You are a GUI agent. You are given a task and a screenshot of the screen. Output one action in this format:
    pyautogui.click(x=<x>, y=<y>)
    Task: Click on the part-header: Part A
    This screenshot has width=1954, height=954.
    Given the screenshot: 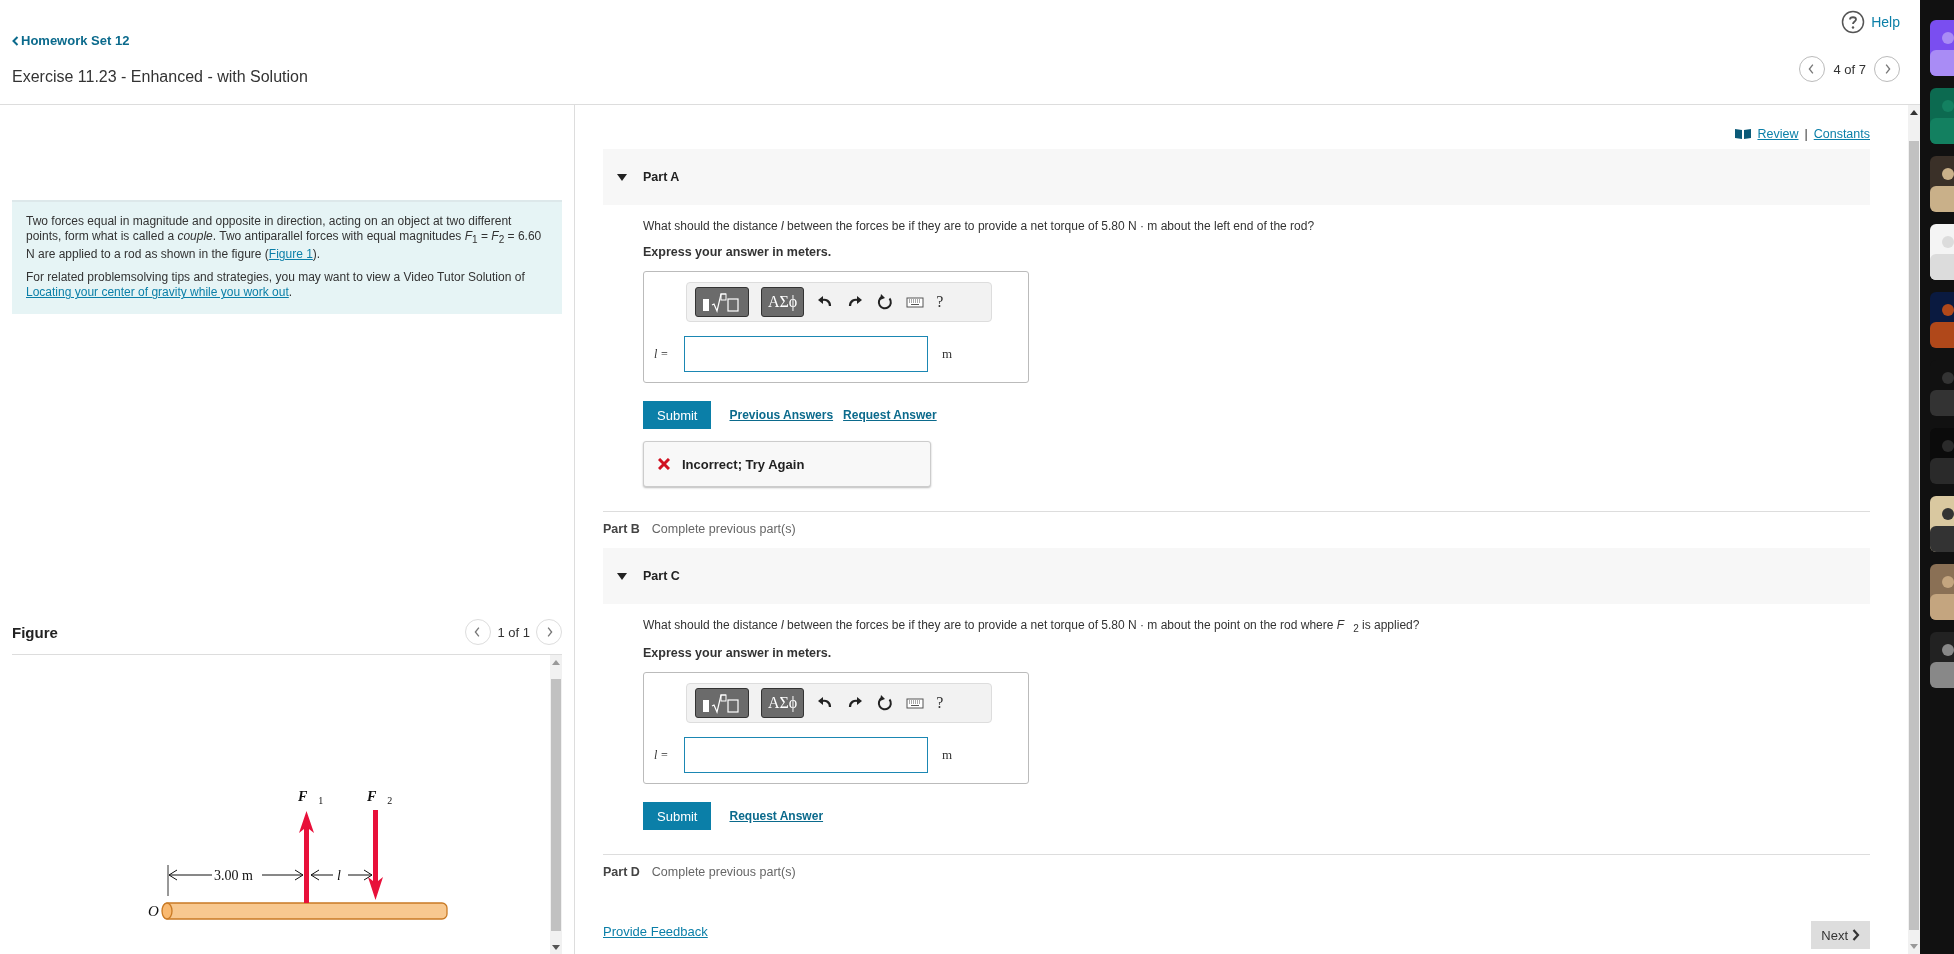 What is the action you would take?
    pyautogui.click(x=1236, y=177)
    